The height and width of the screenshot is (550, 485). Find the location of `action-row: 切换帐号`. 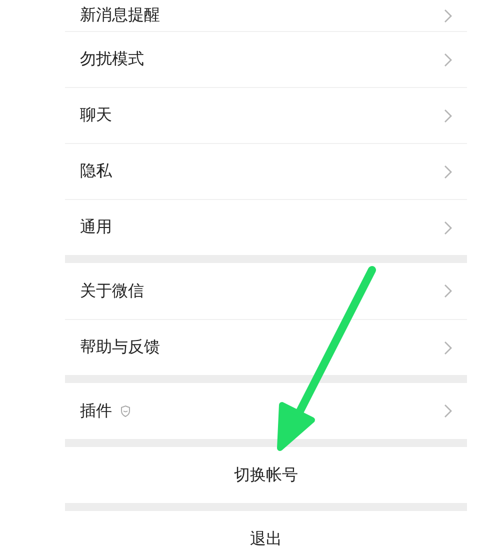

action-row: 切换帐号 is located at coordinates (266, 475).